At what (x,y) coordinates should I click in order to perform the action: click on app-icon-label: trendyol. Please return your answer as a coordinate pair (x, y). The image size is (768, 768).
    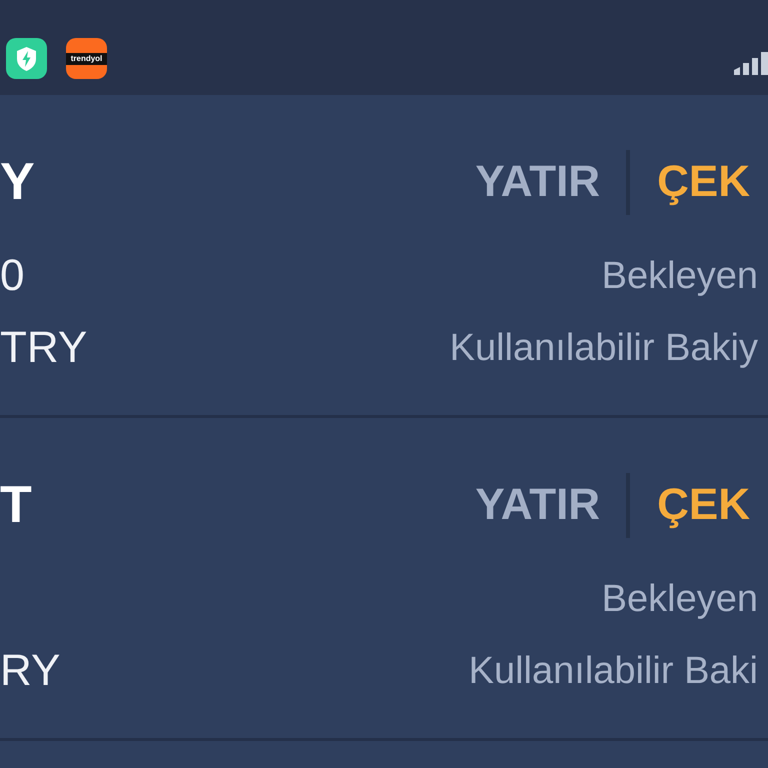
    Looking at the image, I should click on (86, 58).